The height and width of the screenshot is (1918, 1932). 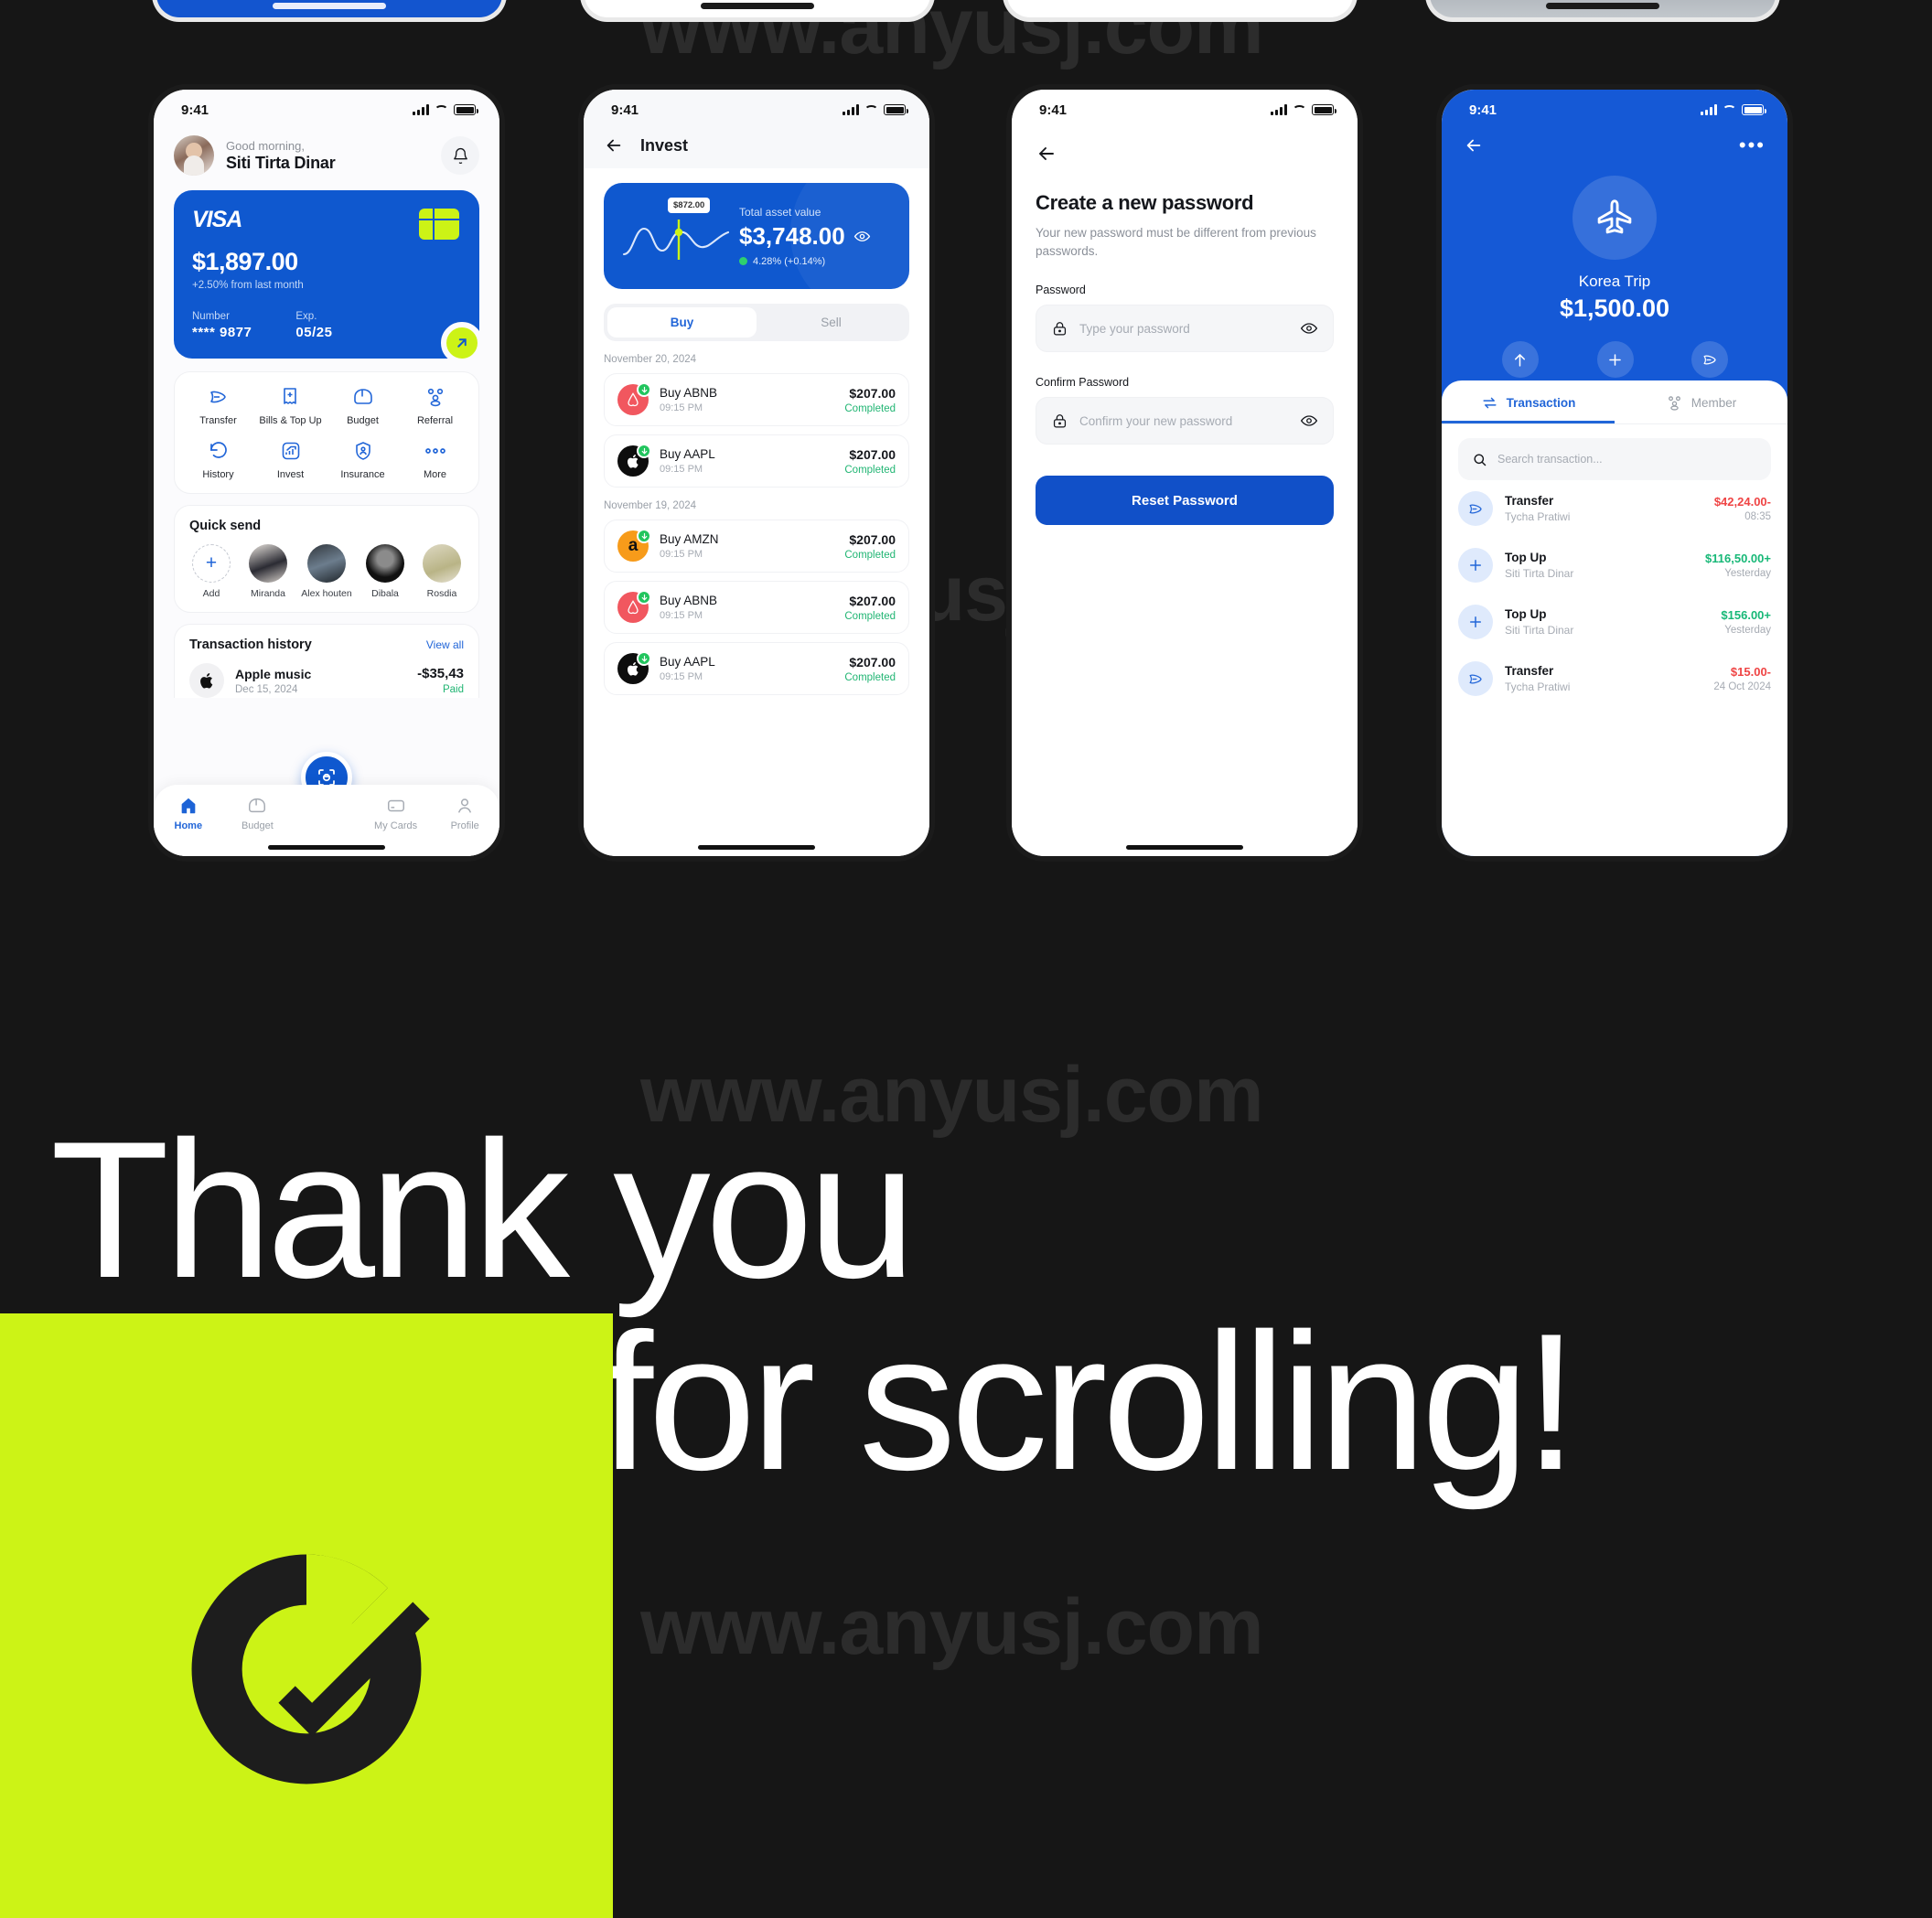 What do you see at coordinates (1614, 508) in the screenshot?
I see `table-row: Transfer Tycha Pratiwi $42,24.00- 08:35` at bounding box center [1614, 508].